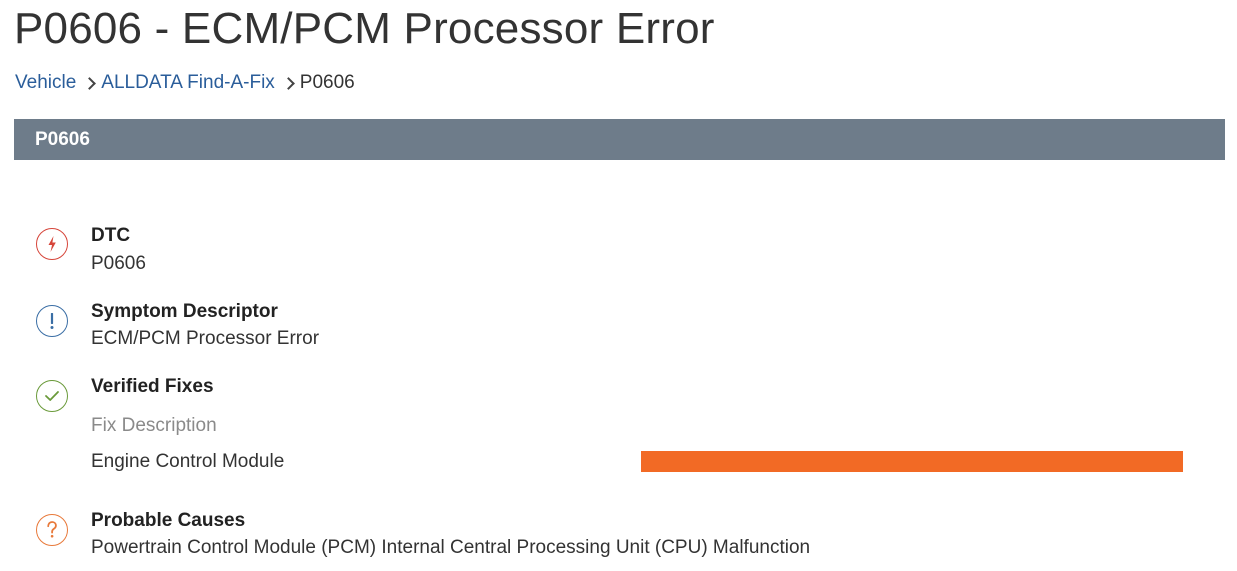 Image resolution: width=1237 pixels, height=571 pixels. Describe the element at coordinates (184, 311) in the screenshot. I see `symptom-label: Symptom Descriptor` at that location.